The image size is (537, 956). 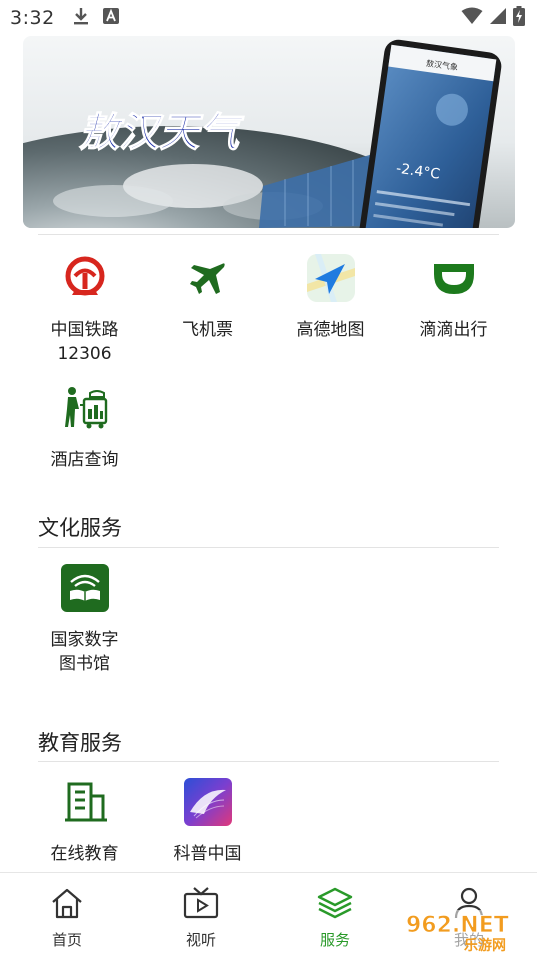 What do you see at coordinates (208, 278) in the screenshot?
I see `airplane-icon` at bounding box center [208, 278].